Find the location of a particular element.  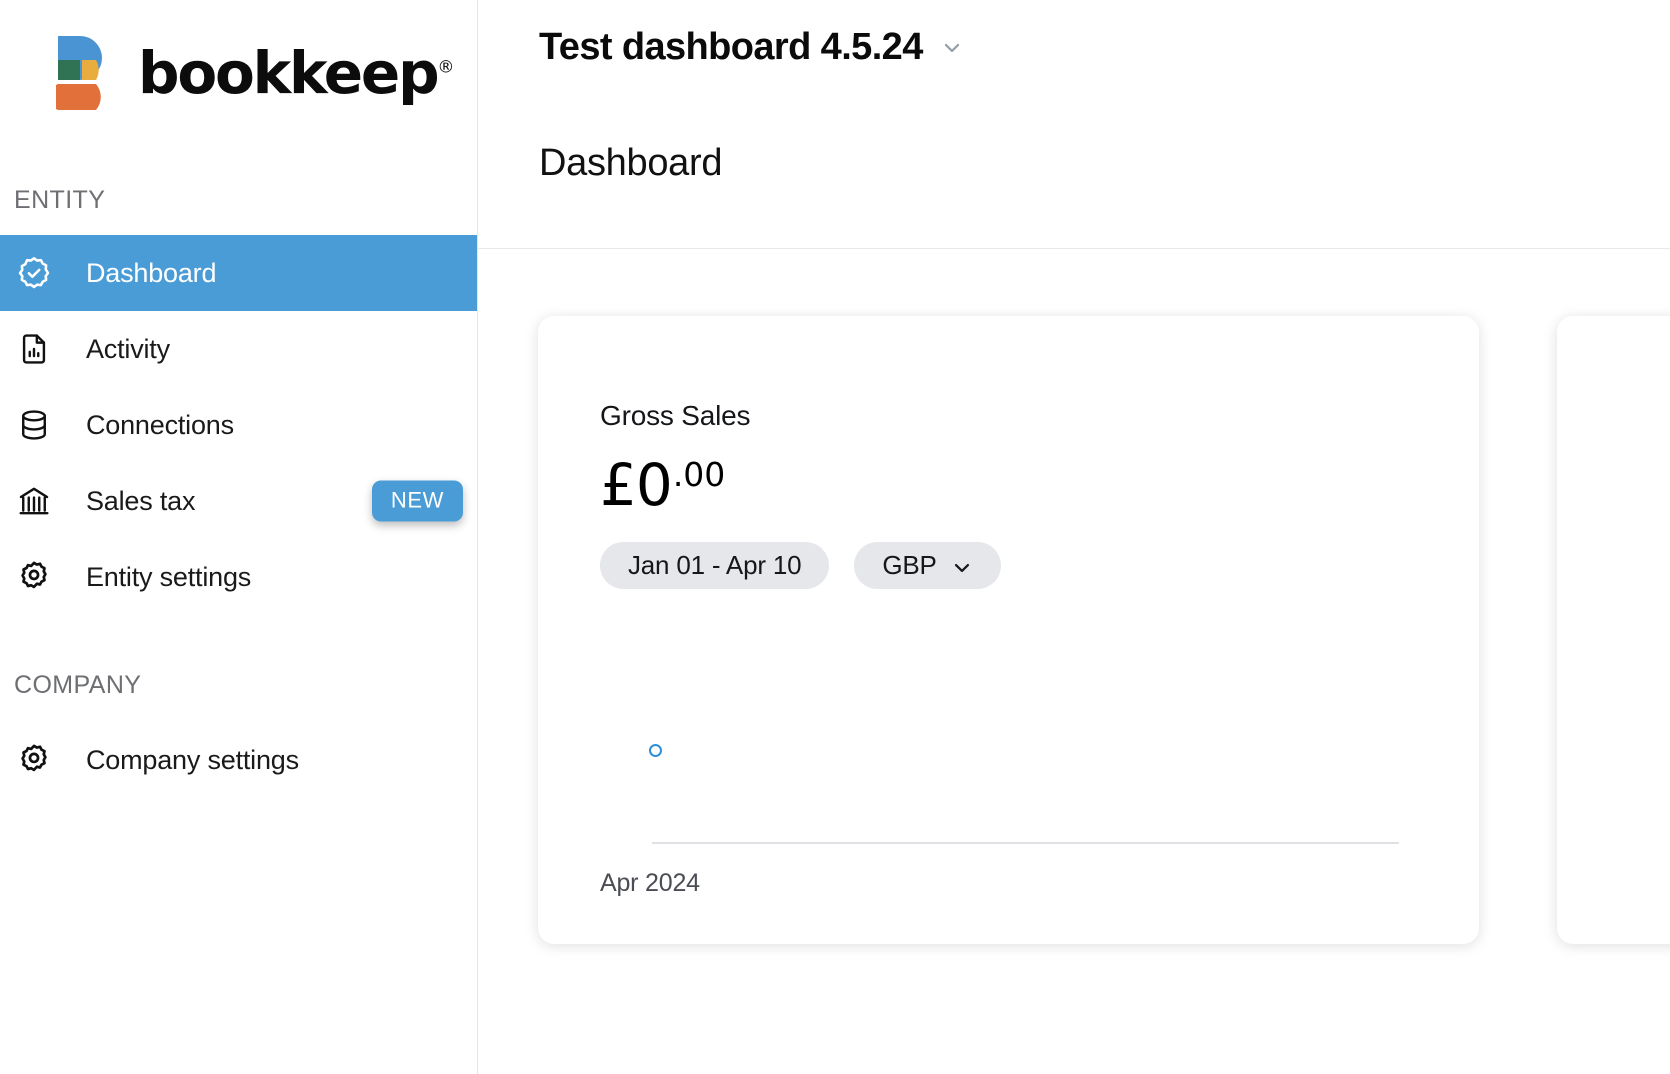

sidebar-item-label: Entity settings is located at coordinates (169, 576).